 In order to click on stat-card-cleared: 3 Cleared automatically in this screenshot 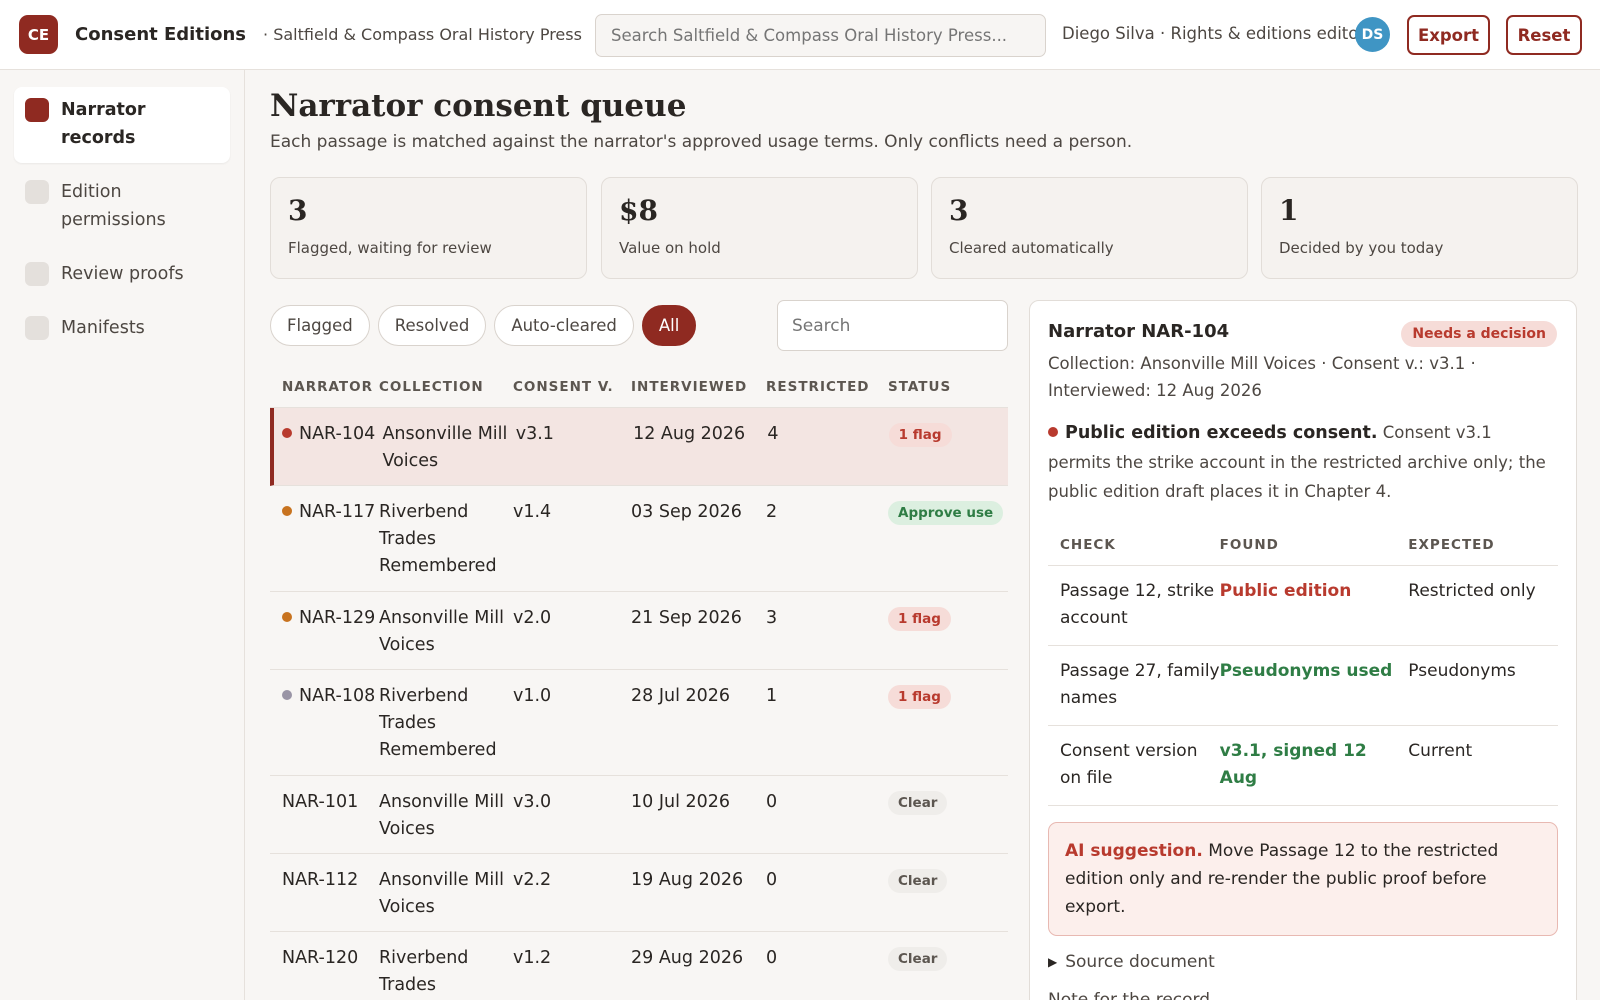, I will do `click(1089, 228)`.